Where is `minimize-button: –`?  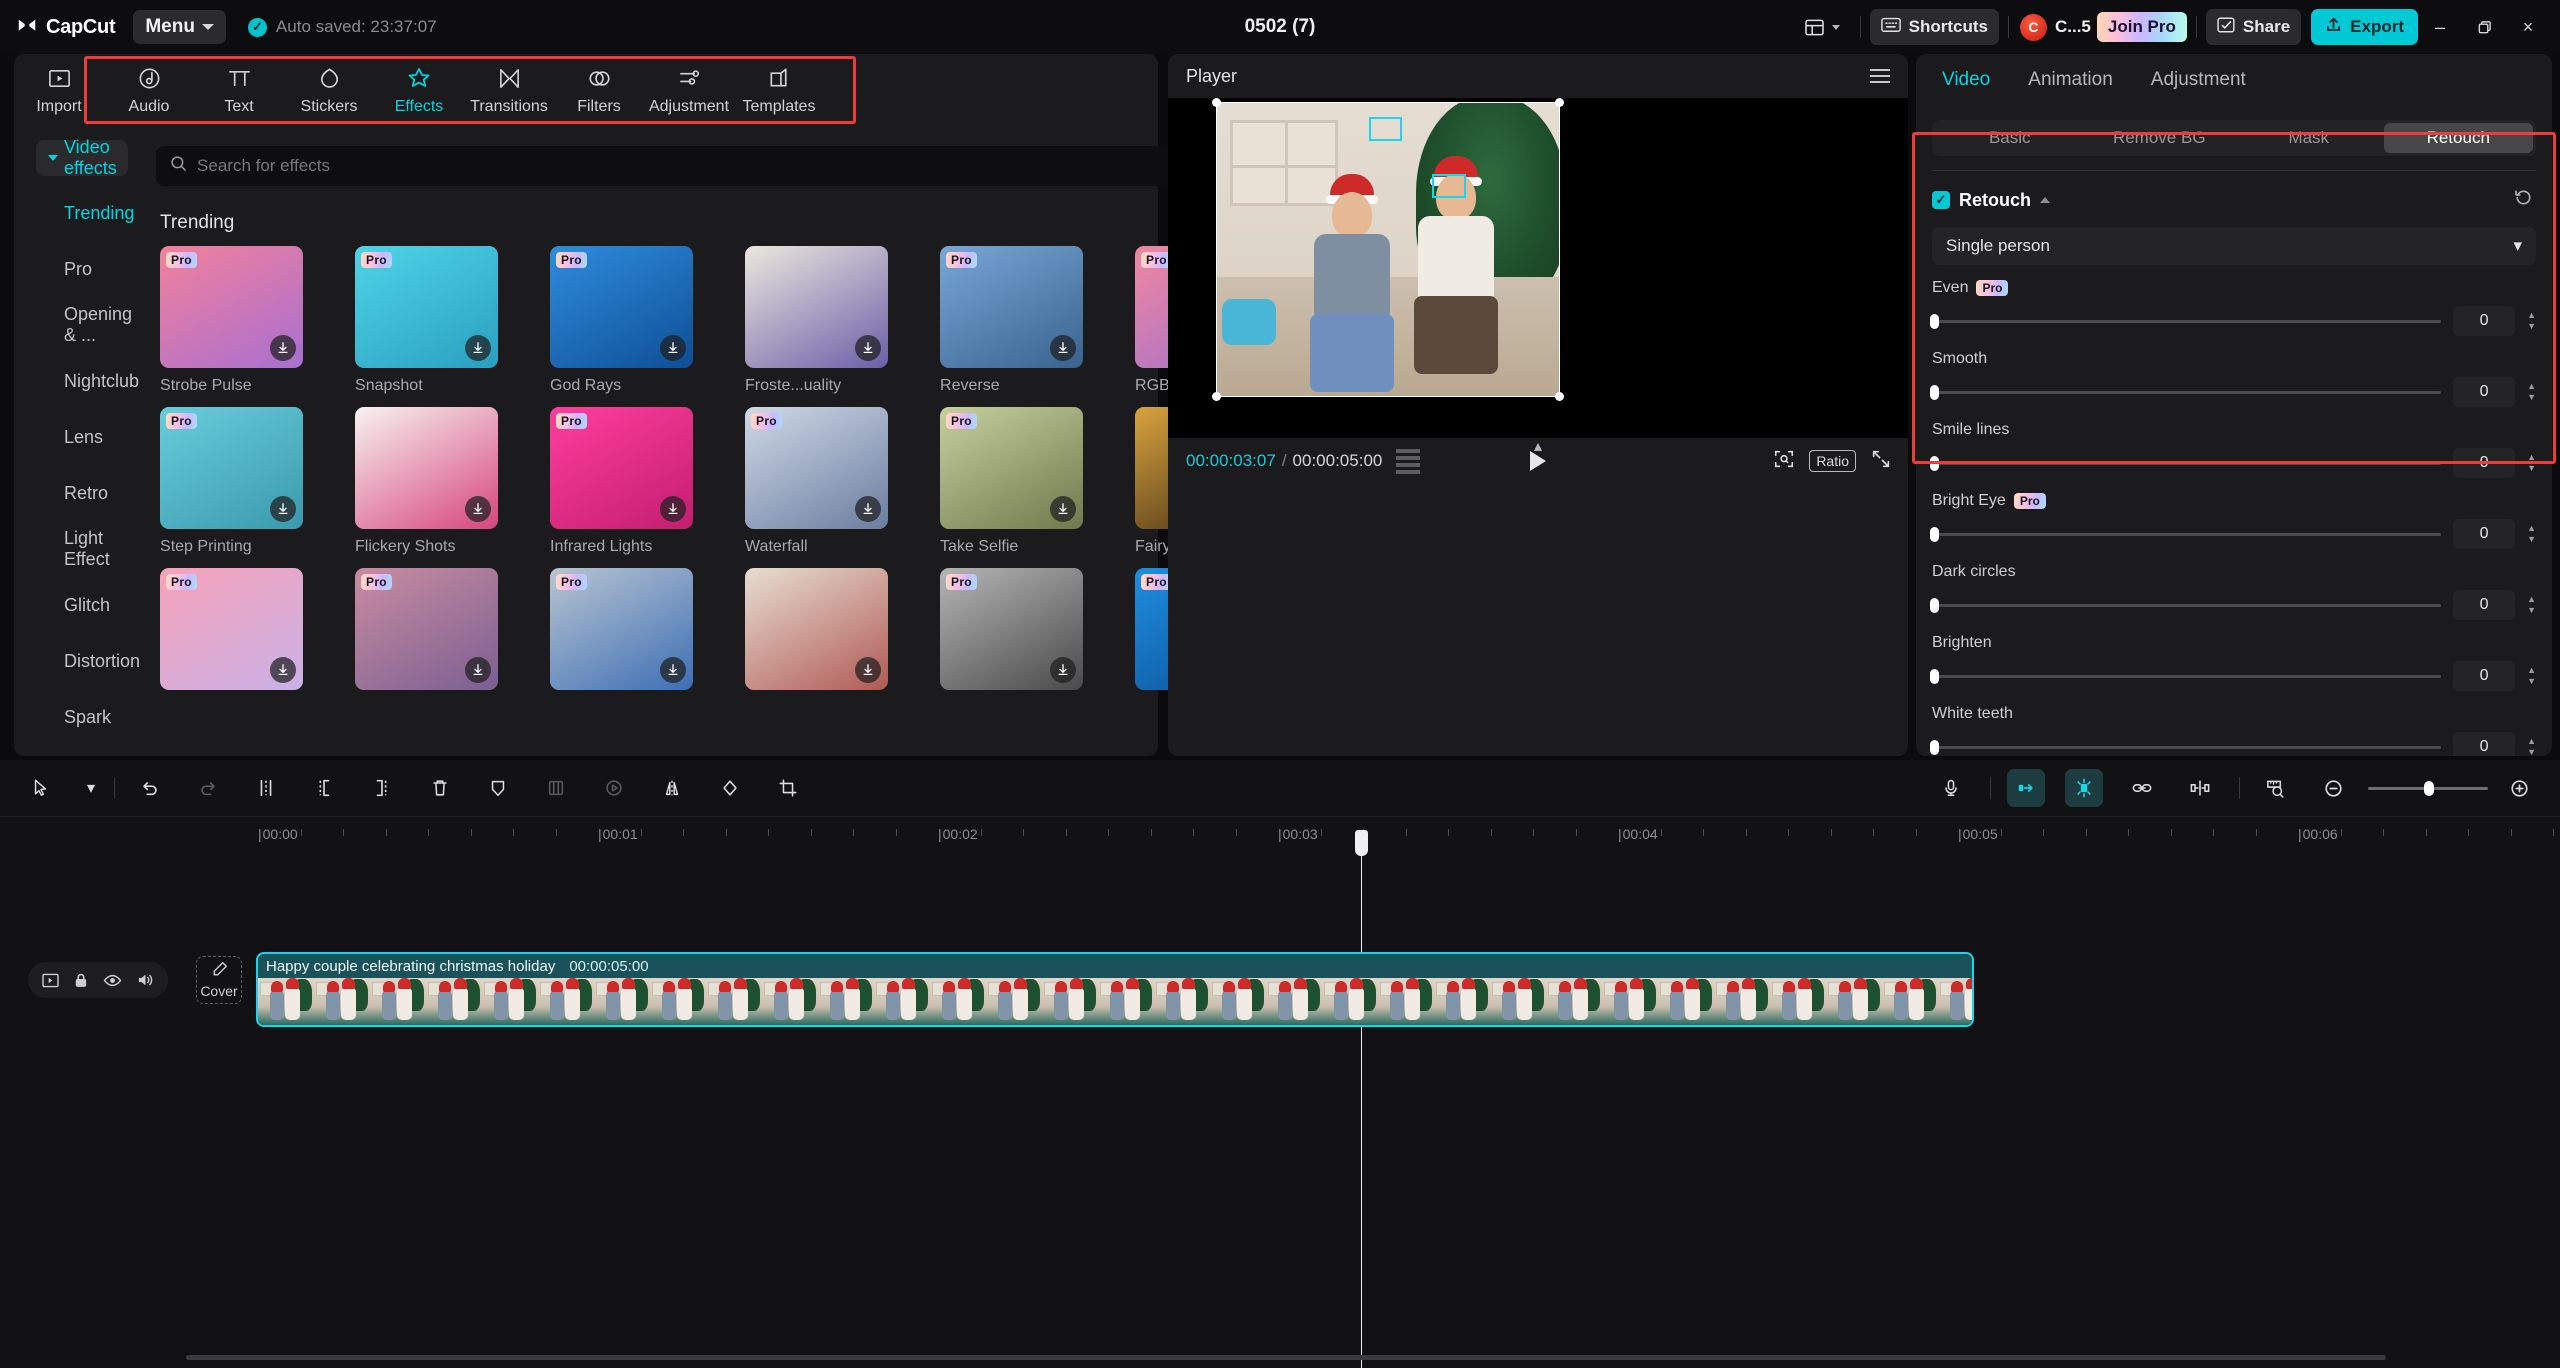 minimize-button: – is located at coordinates (2440, 27).